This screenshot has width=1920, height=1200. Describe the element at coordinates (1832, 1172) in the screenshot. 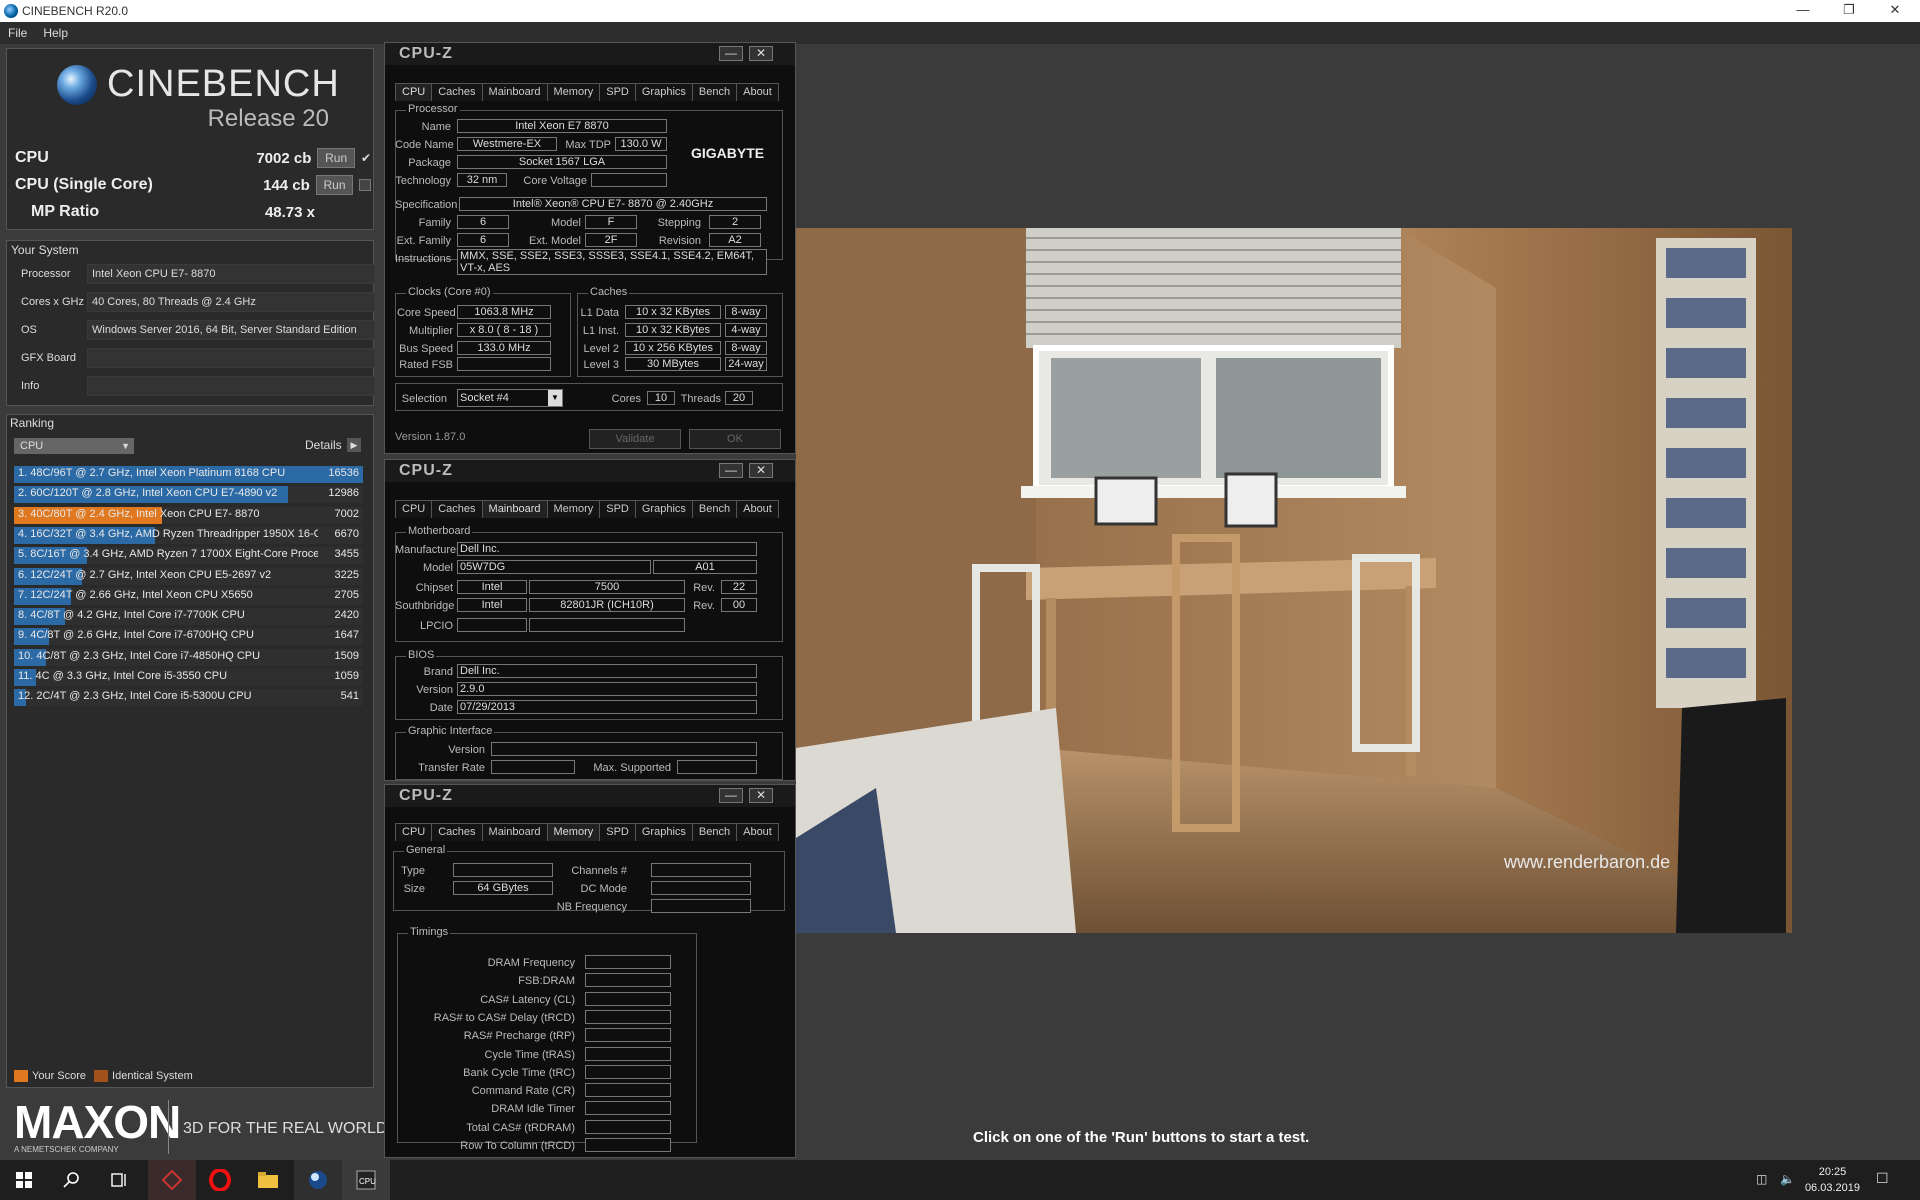

I see `clock-time: 20:25` at that location.